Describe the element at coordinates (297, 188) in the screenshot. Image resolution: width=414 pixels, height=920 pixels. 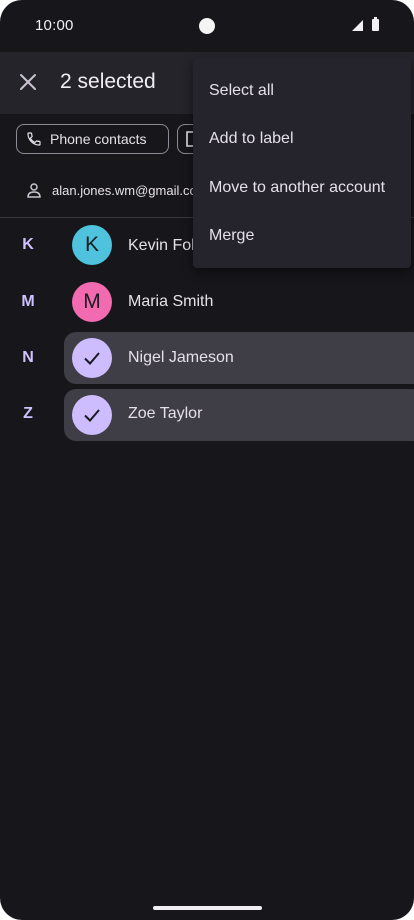
I see `menu-item-move-account: Move to another account` at that location.